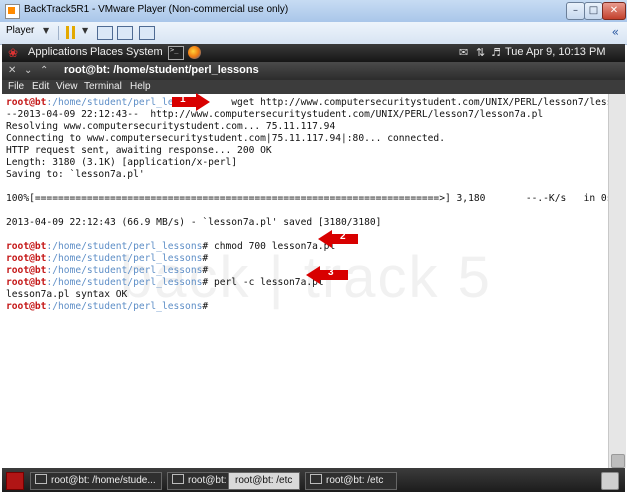 This screenshot has width=627, height=496. Describe the element at coordinates (71, 32) in the screenshot. I see `pause-icon` at that location.